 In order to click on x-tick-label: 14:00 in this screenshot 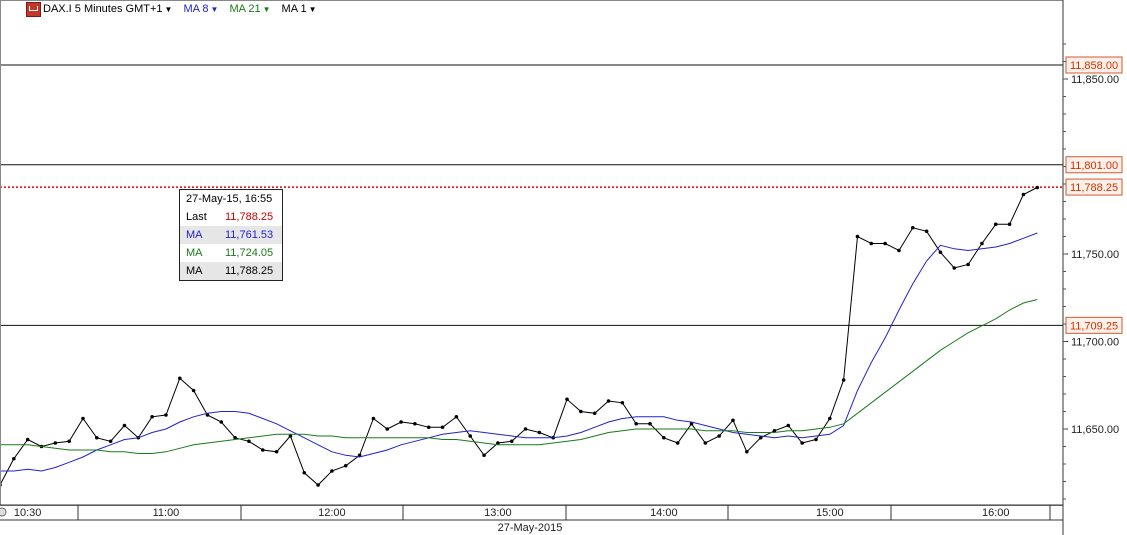, I will do `click(664, 513)`.